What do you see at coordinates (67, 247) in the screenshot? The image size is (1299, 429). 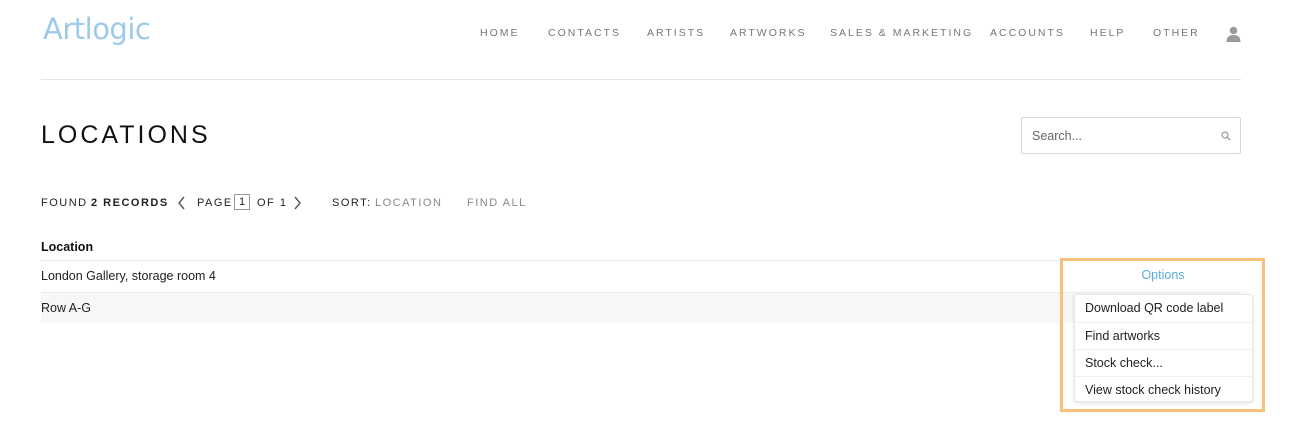 I see `column-header-location: Location` at bounding box center [67, 247].